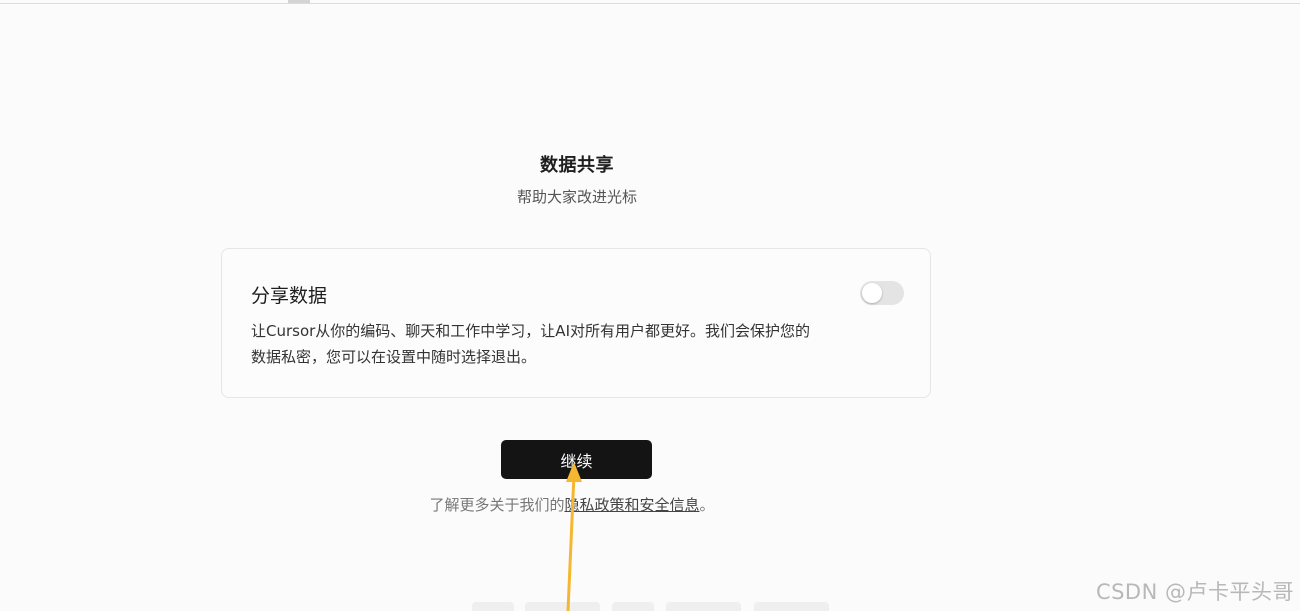 Image resolution: width=1300 pixels, height=611 pixels. Describe the element at coordinates (650, 3) in the screenshot. I see `top-divider` at that location.